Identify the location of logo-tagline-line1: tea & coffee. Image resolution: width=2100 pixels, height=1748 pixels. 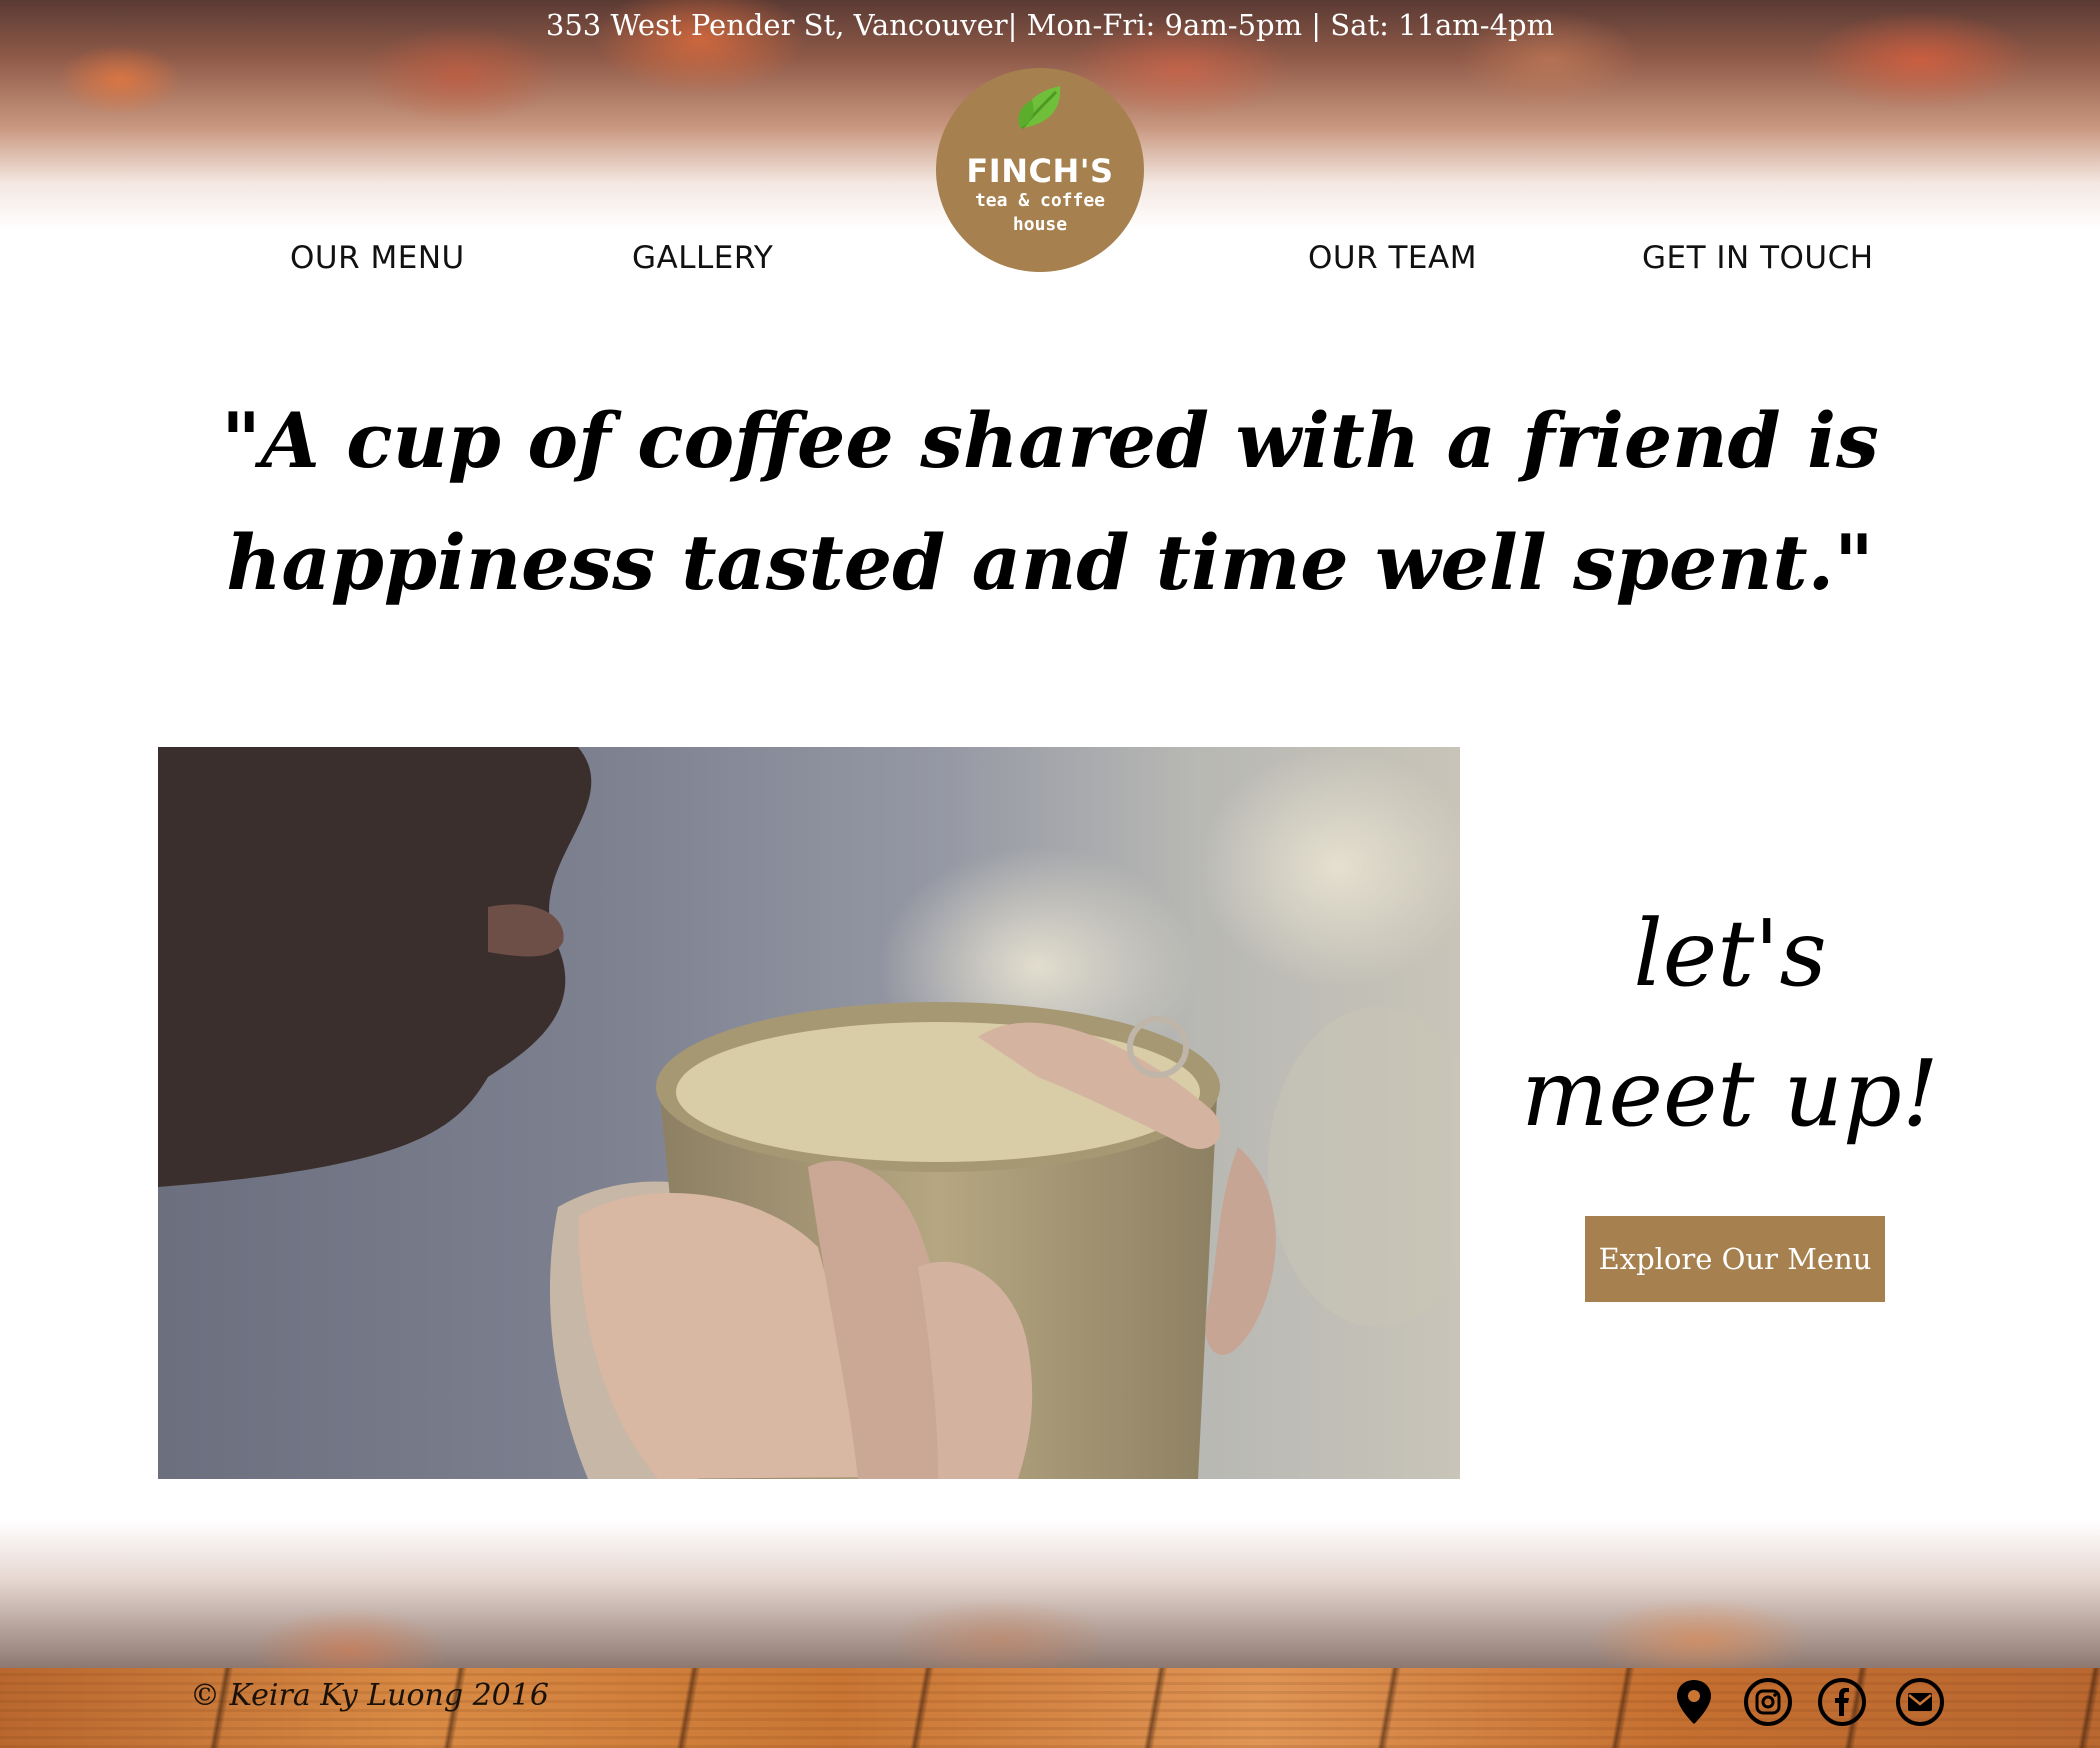
(1040, 200).